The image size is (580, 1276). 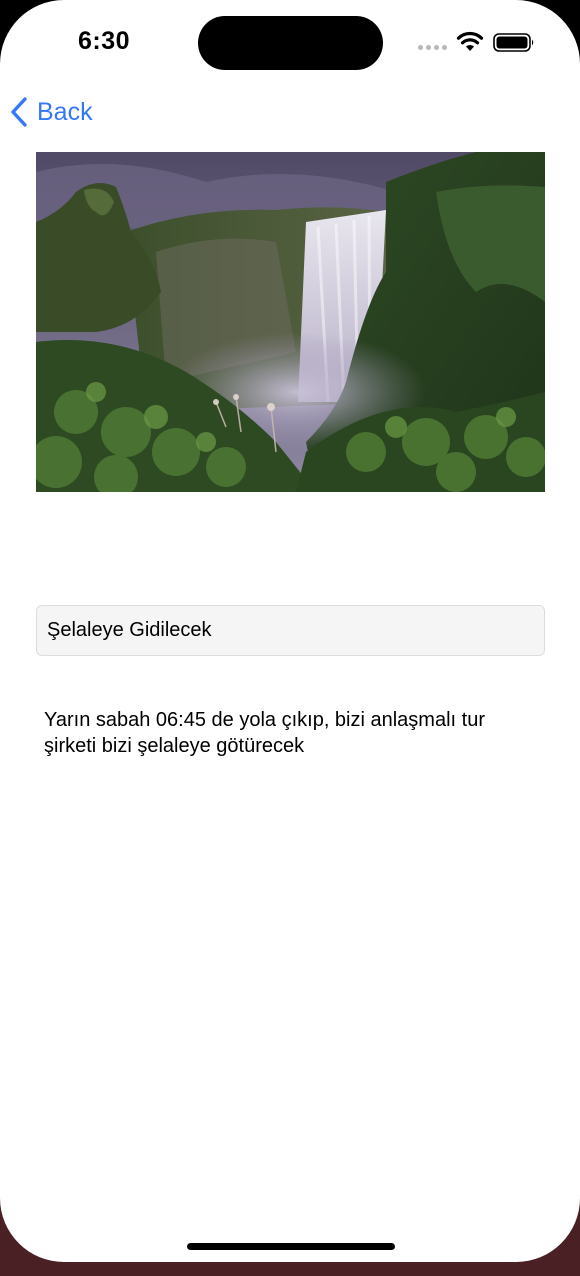 What do you see at coordinates (104, 41) in the screenshot?
I see `status-time: 6:30` at bounding box center [104, 41].